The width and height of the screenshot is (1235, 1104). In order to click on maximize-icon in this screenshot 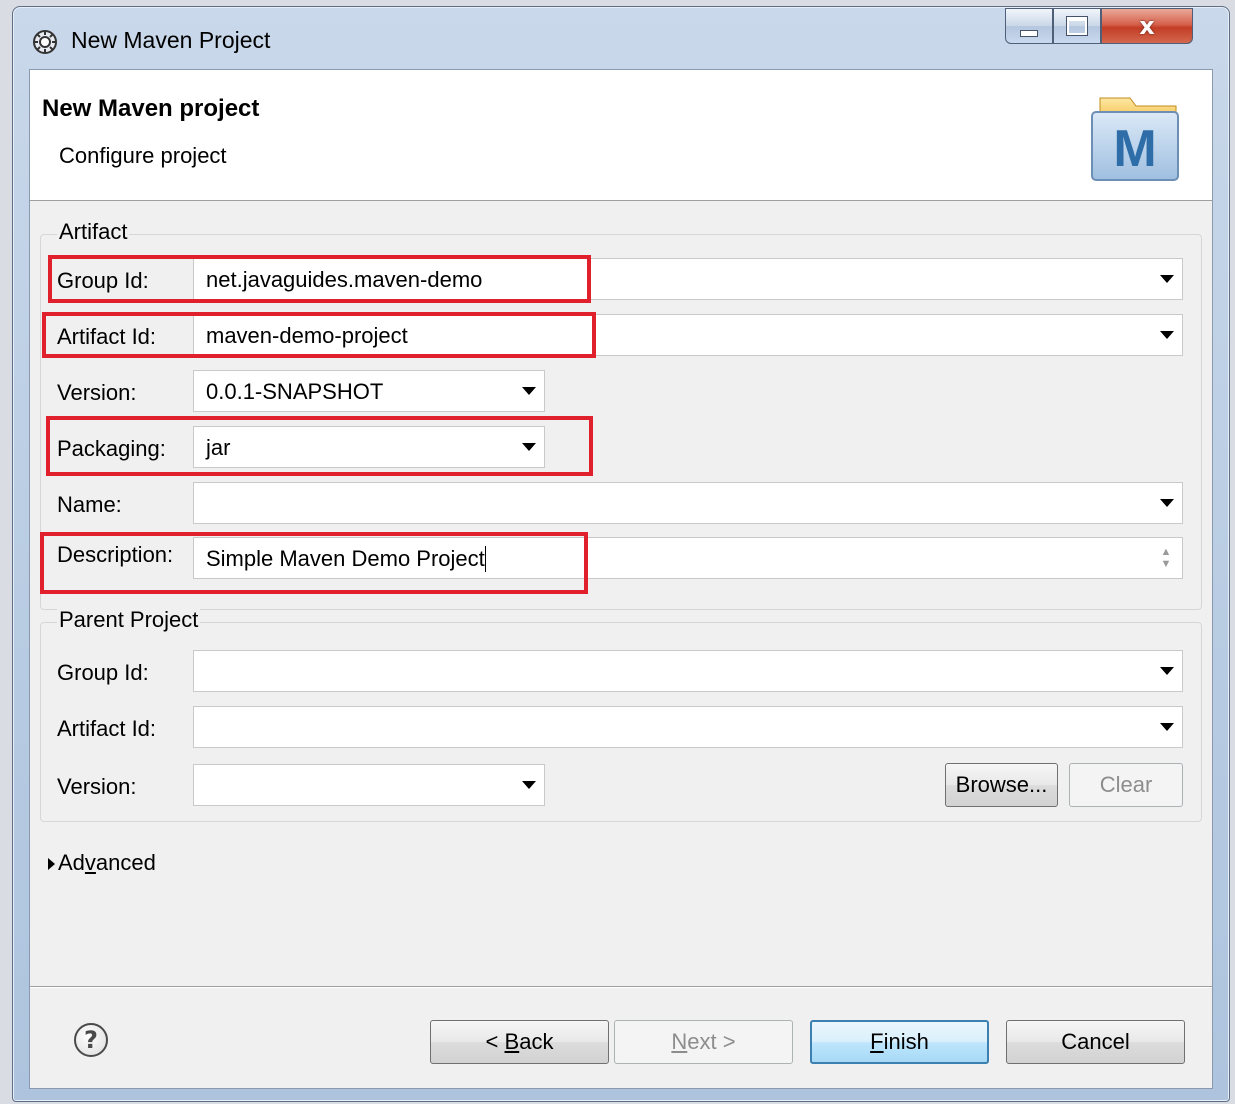, I will do `click(1077, 26)`.